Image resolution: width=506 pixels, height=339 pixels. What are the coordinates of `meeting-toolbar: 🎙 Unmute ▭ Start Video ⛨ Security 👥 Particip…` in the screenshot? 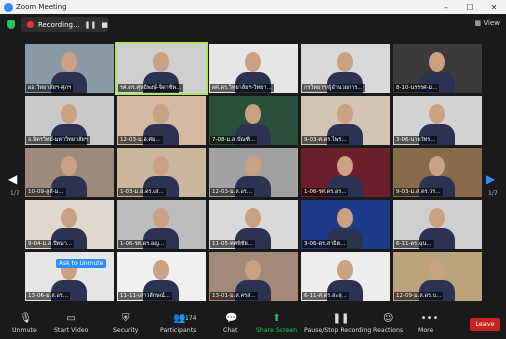 It's located at (253, 325).